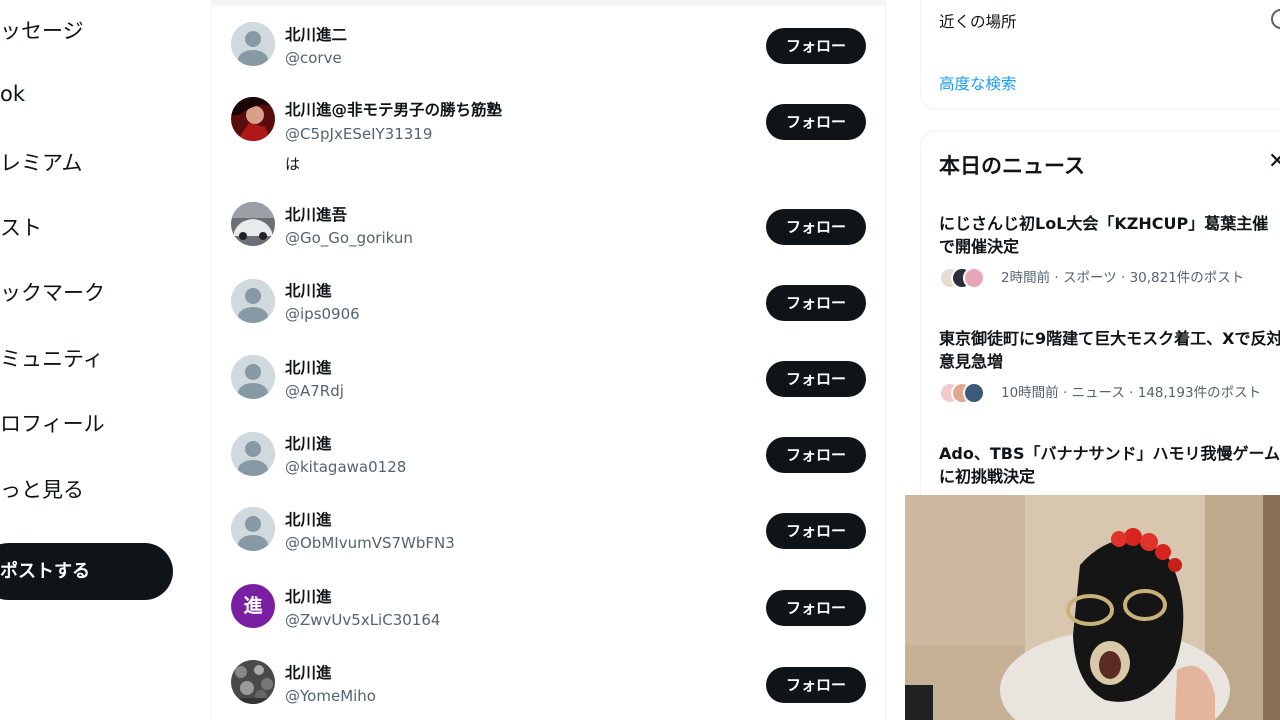  What do you see at coordinates (1012, 166) in the screenshot?
I see `news-header: 本日のニュース` at bounding box center [1012, 166].